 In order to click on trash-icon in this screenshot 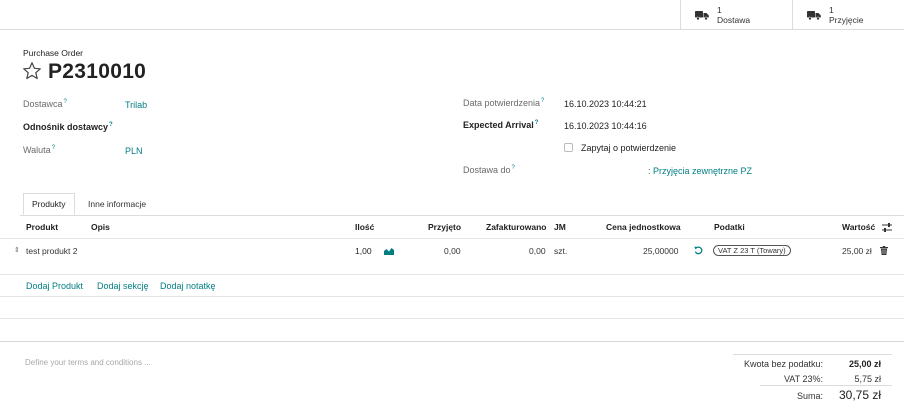, I will do `click(884, 250)`.